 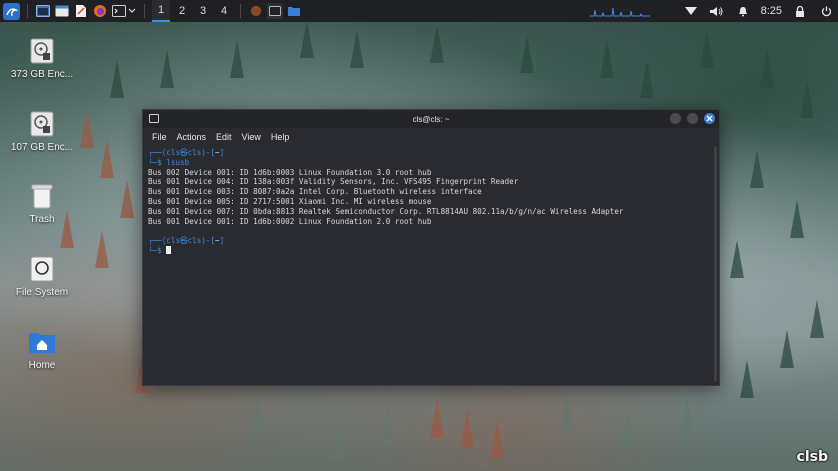 What do you see at coordinates (251, 137) in the screenshot?
I see `menu-view: View` at bounding box center [251, 137].